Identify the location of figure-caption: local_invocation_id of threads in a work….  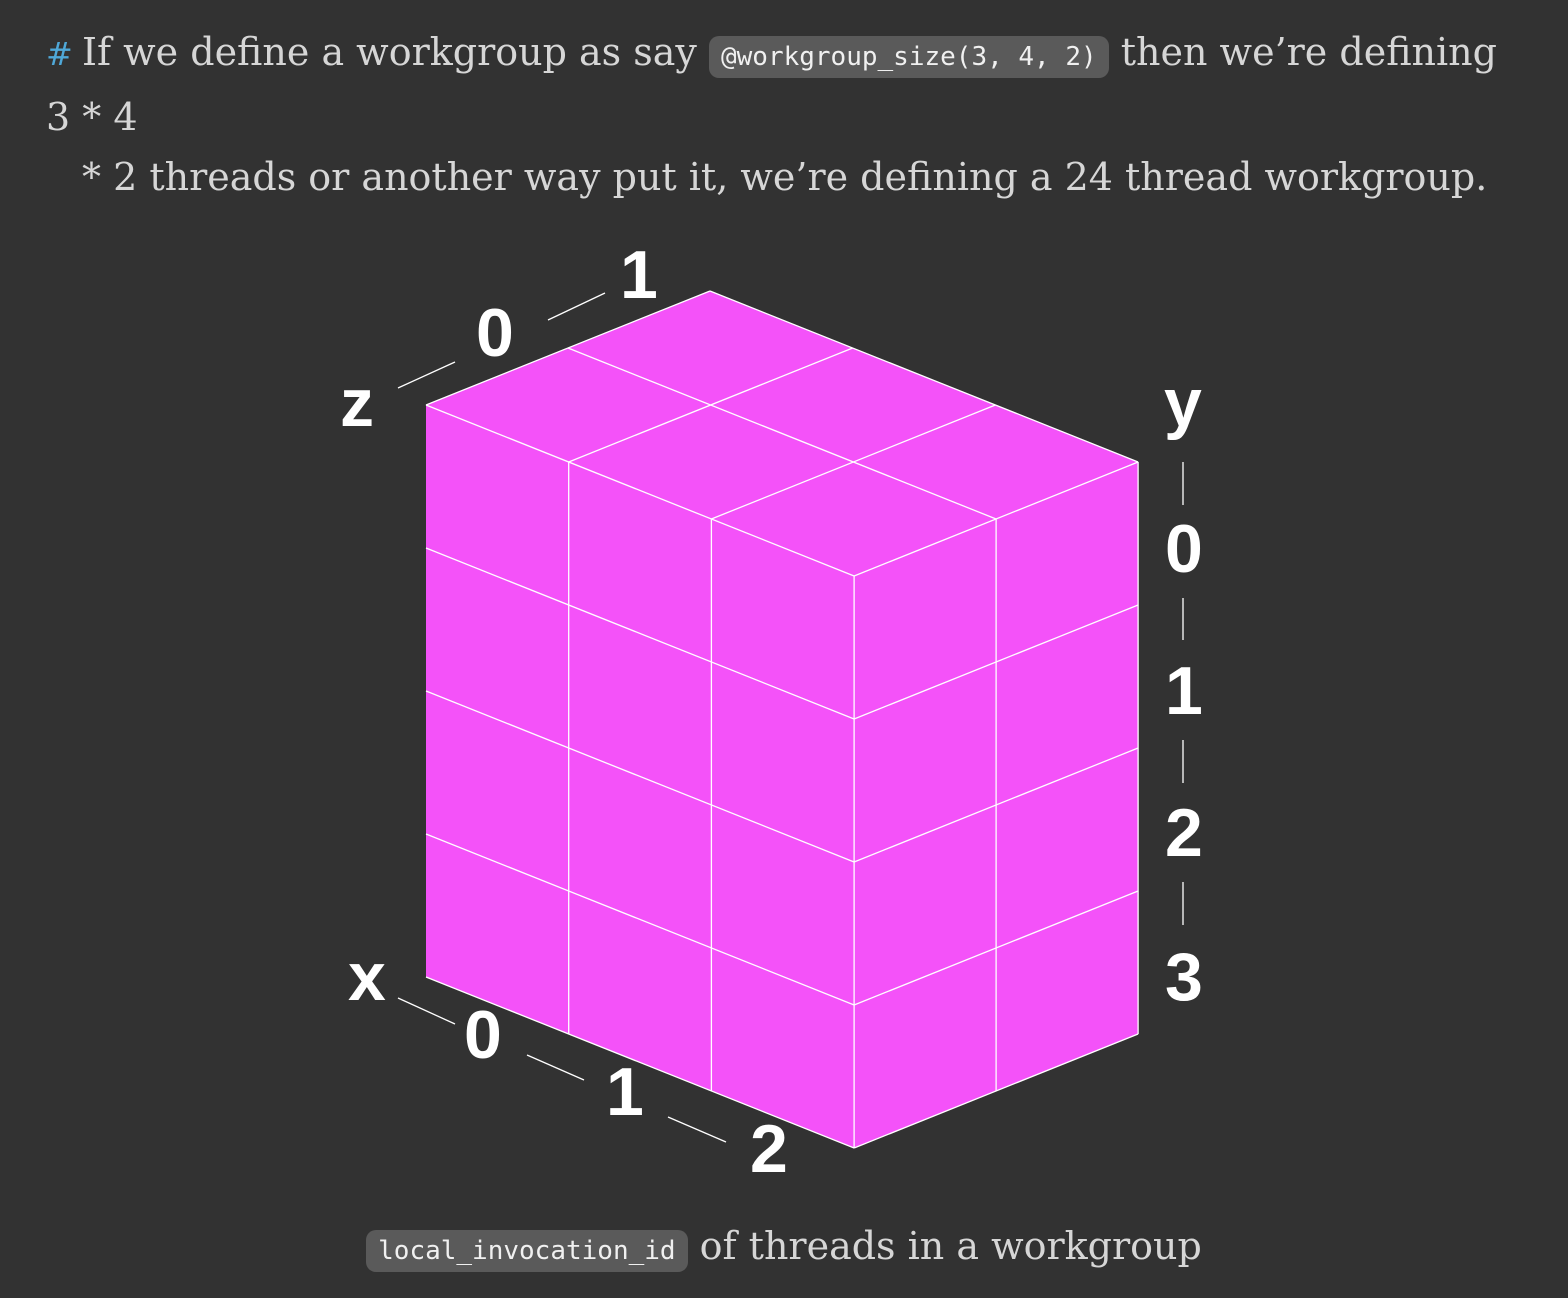
(784, 1248).